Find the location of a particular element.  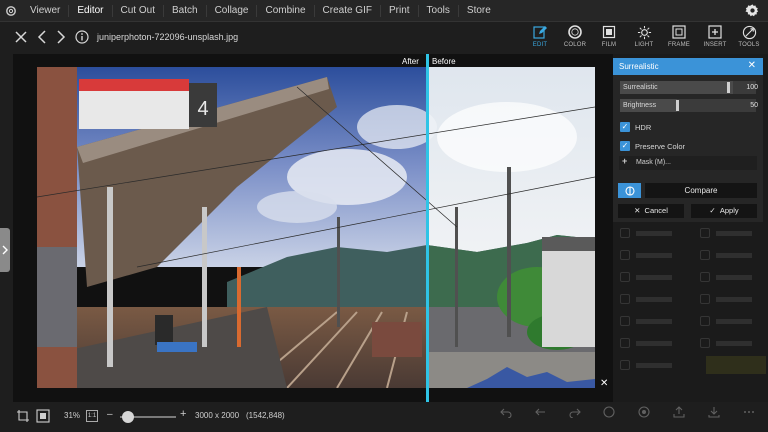

zoom-in-icon: + is located at coordinates (183, 414).